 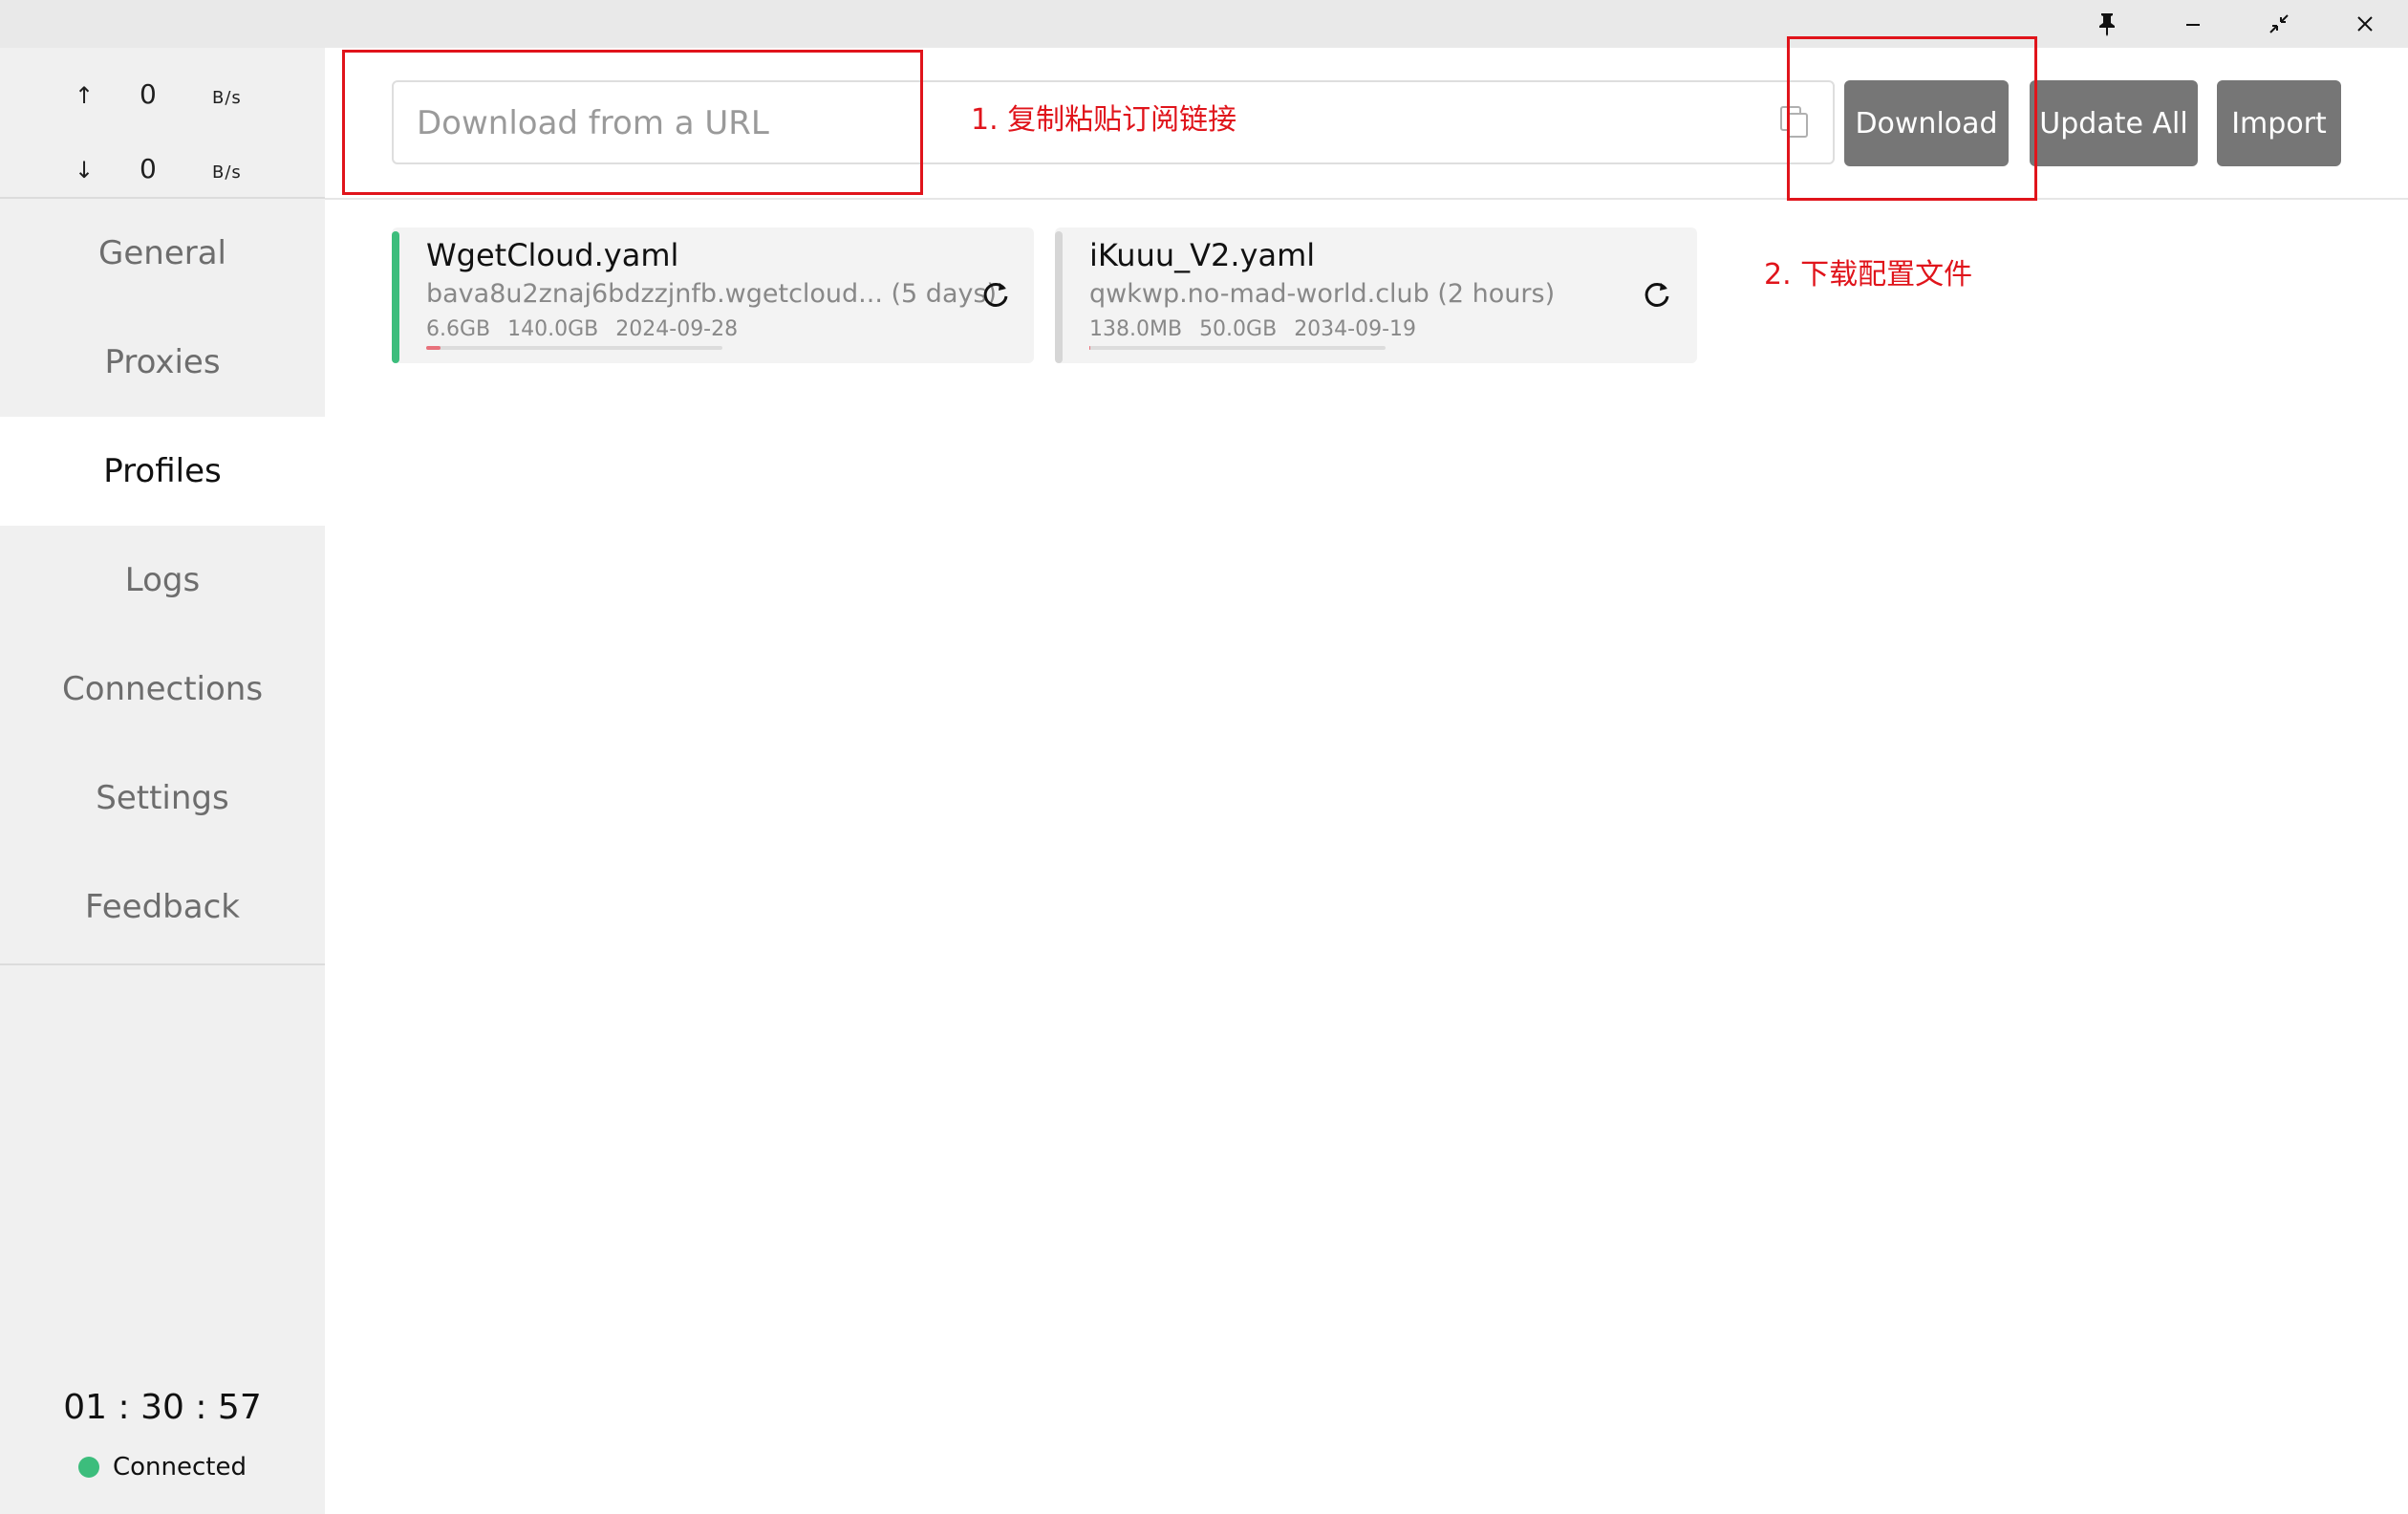 What do you see at coordinates (2107, 24) in the screenshot?
I see `pin-icon` at bounding box center [2107, 24].